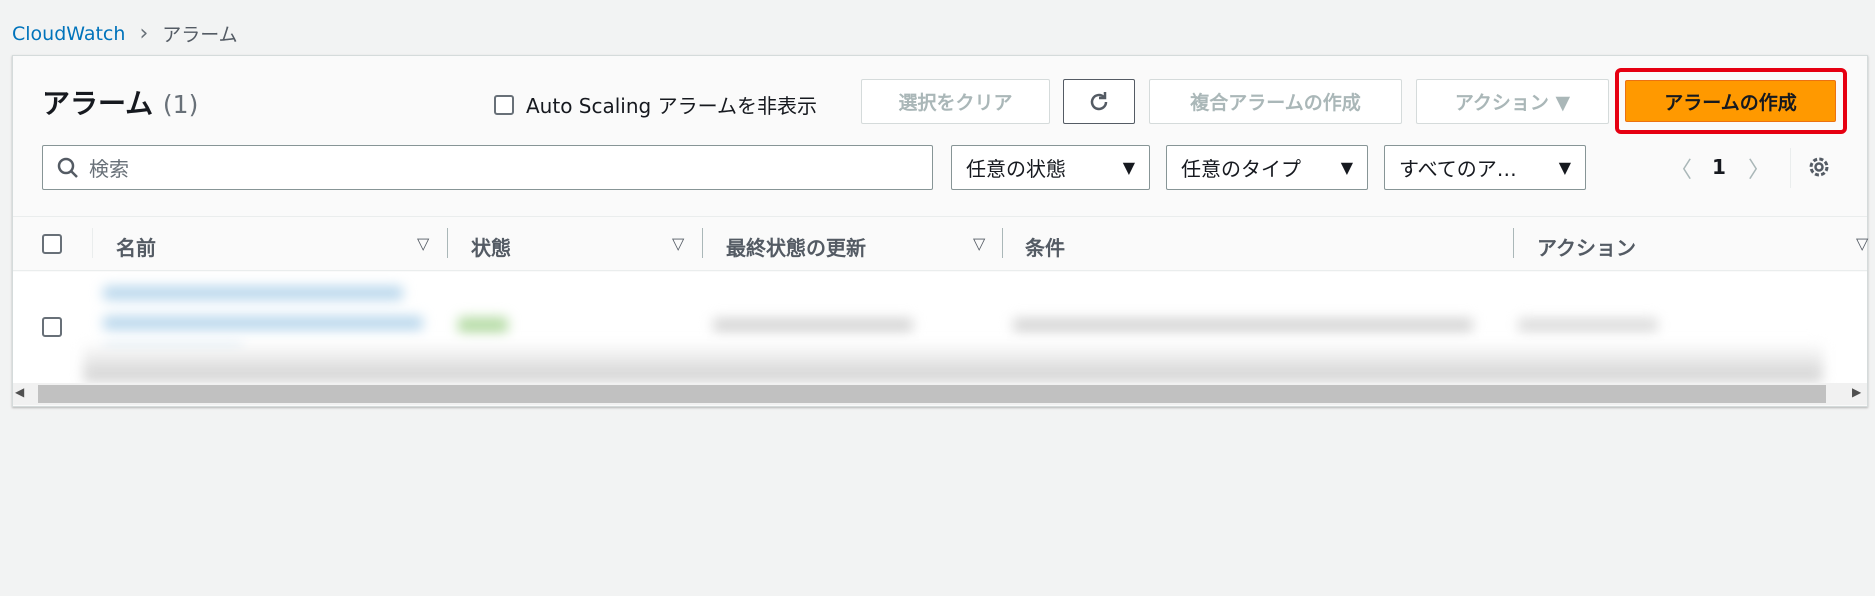 This screenshot has height=596, width=1875. What do you see at coordinates (1819, 169) in the screenshot?
I see `settings-gear-icon` at bounding box center [1819, 169].